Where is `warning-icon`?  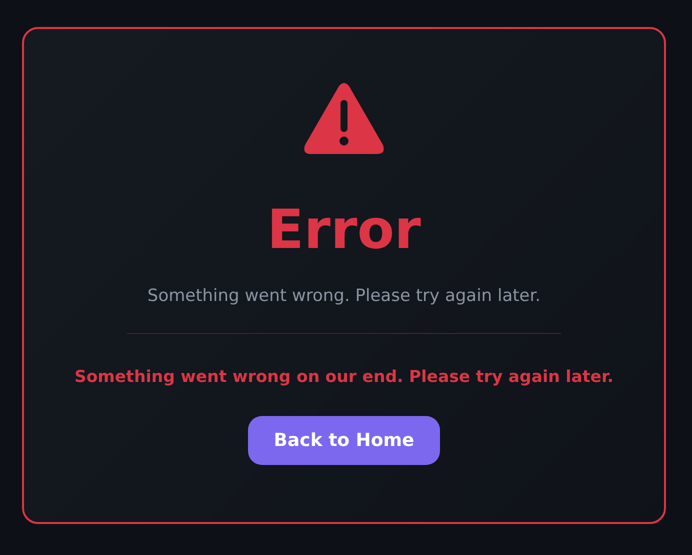
warning-icon is located at coordinates (344, 118).